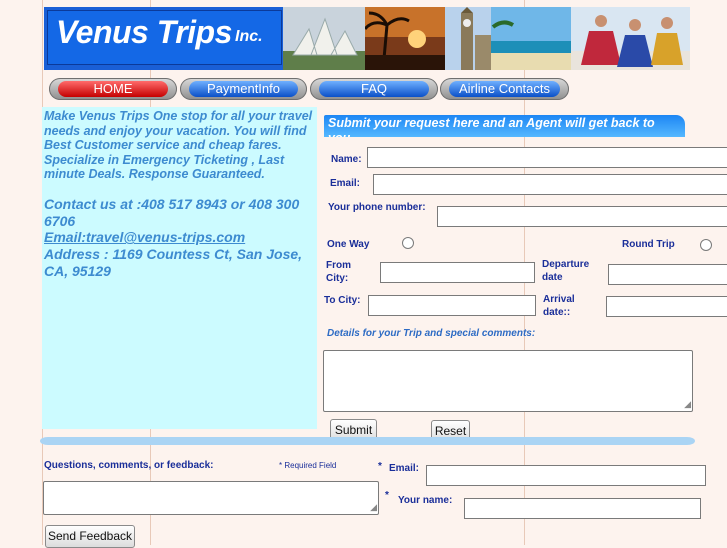 This screenshot has width=727, height=548. Describe the element at coordinates (452, 305) in the screenshot. I see `to-city-input` at that location.